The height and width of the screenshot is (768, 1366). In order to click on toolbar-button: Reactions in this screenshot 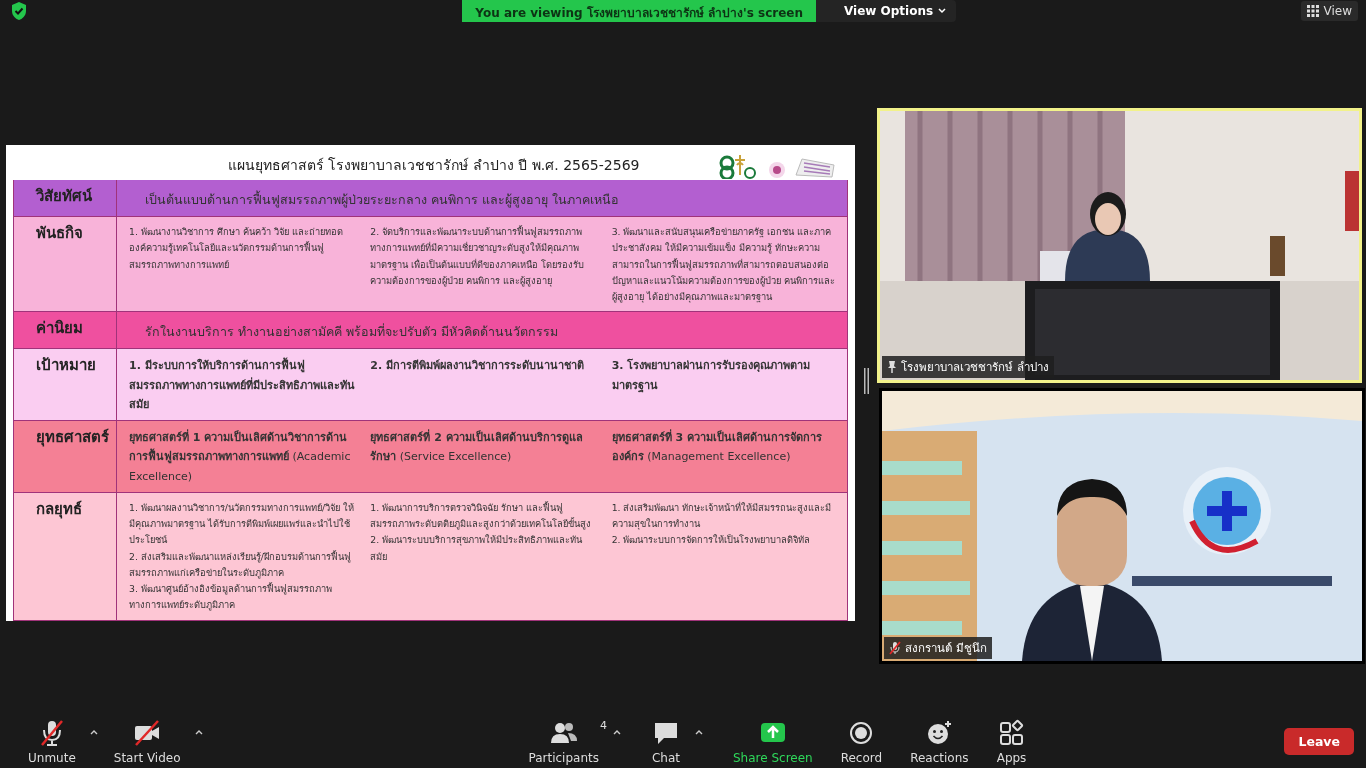, I will do `click(939, 741)`.